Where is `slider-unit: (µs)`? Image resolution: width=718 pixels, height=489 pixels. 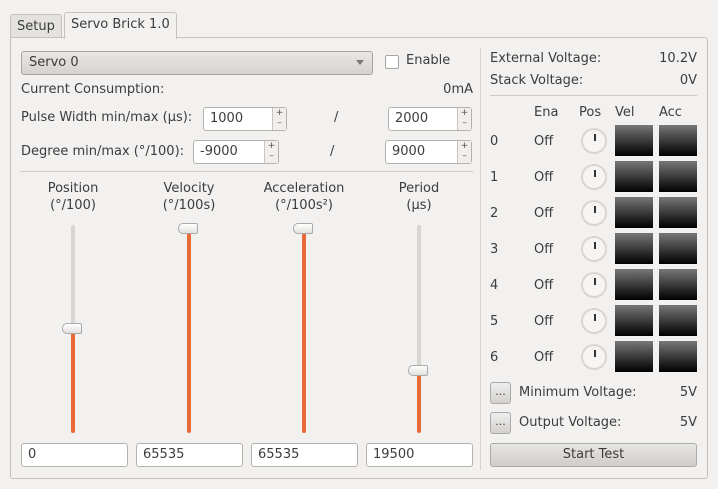
slider-unit: (µs) is located at coordinates (419, 205).